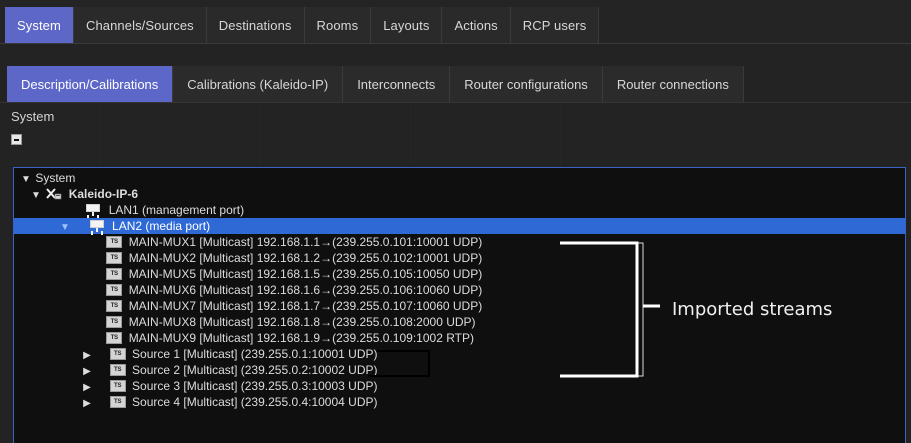 Image resolution: width=911 pixels, height=443 pixels. What do you see at coordinates (338, 25) in the screenshot?
I see `tab-rooms: Rooms` at bounding box center [338, 25].